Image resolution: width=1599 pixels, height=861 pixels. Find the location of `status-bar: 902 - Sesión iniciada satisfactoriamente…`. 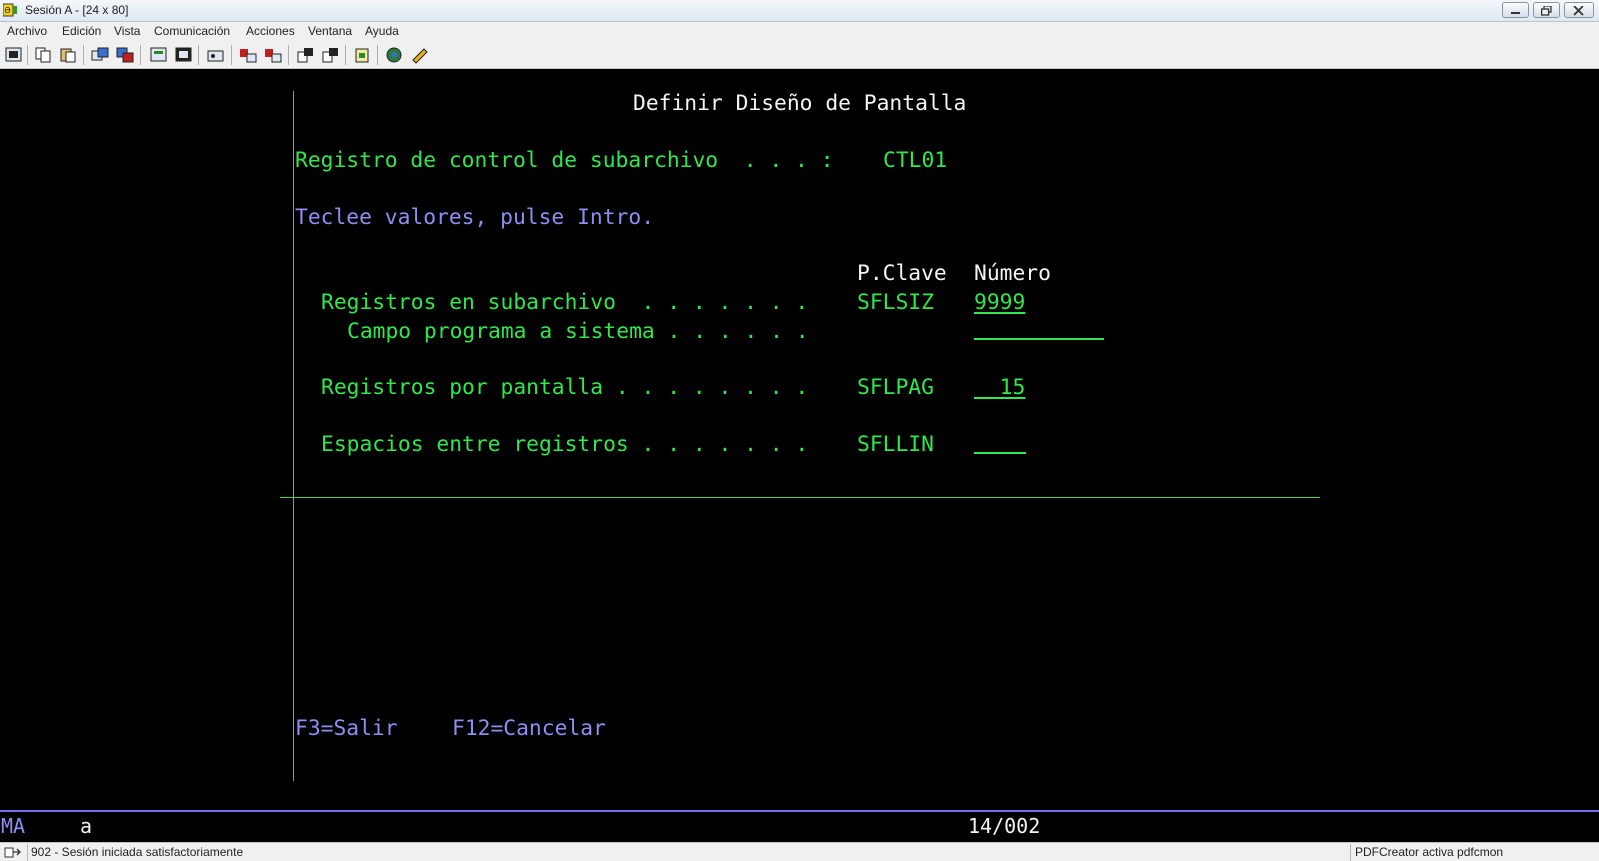

status-bar: 902 - Sesión iniciada satisfactoriamente… is located at coordinates (799, 851).